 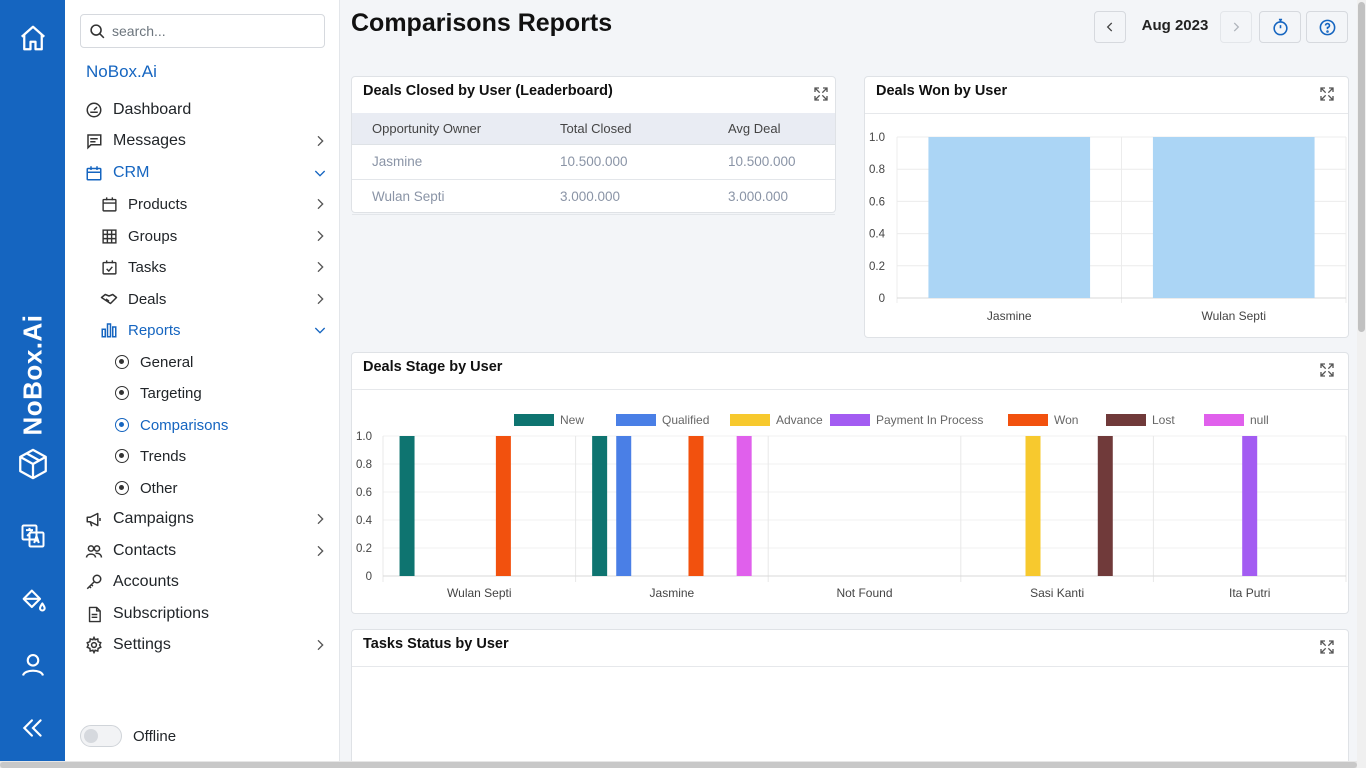 I want to click on sidebar-item-trends: Trends, so click(x=221, y=456).